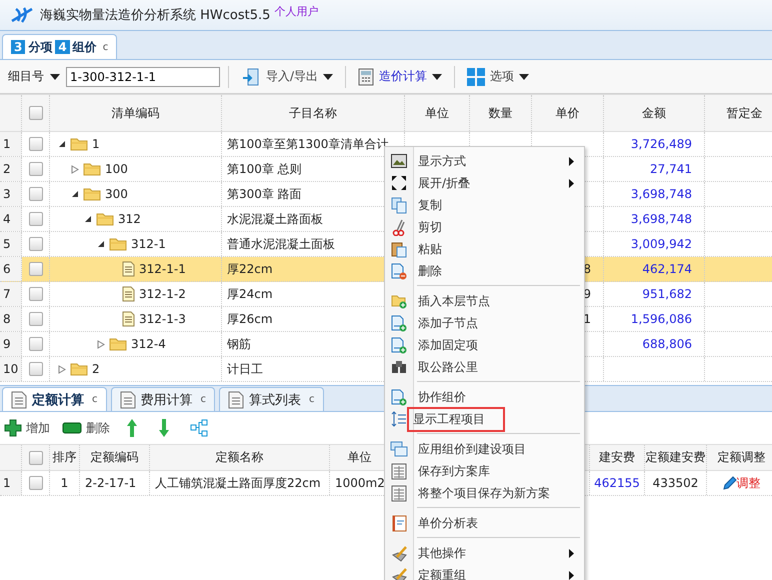 This screenshot has height=580, width=772. I want to click on row-number: 10, so click(11, 369).